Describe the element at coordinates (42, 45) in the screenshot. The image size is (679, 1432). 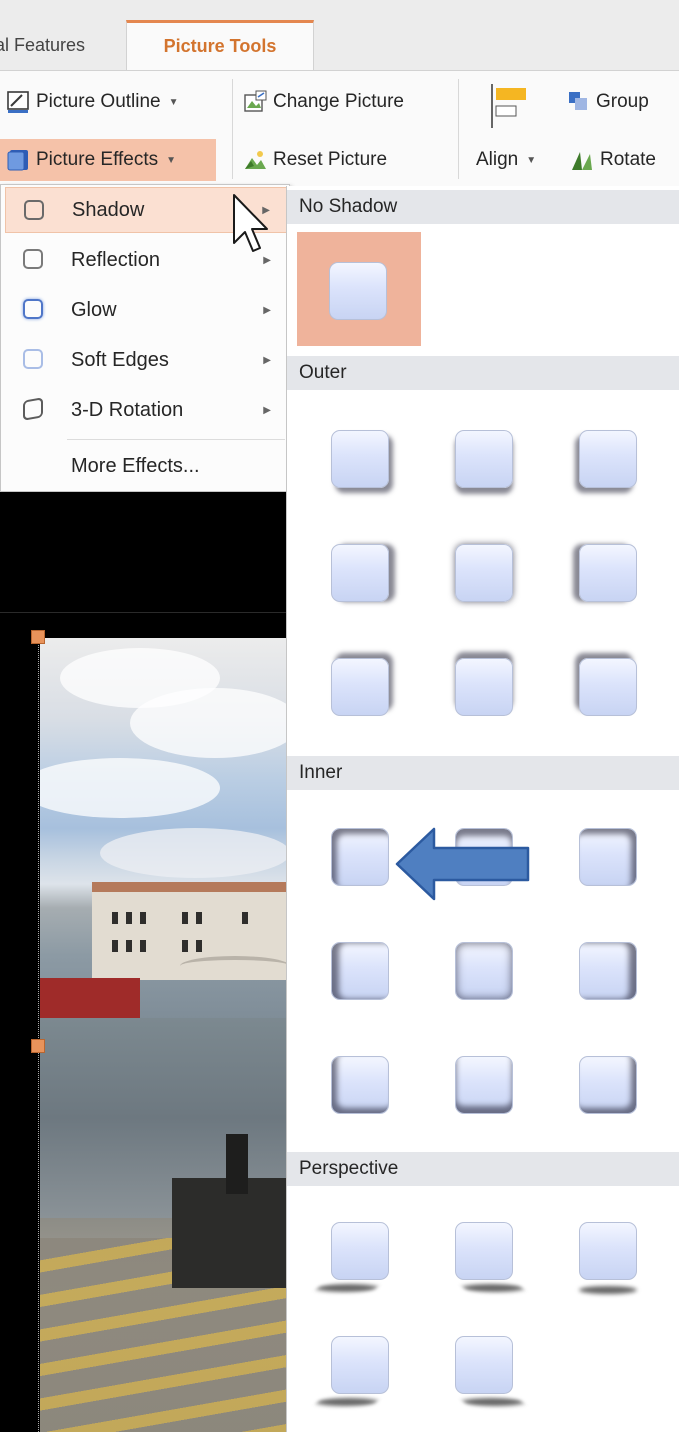
I see `tab-special-features: al Features` at that location.